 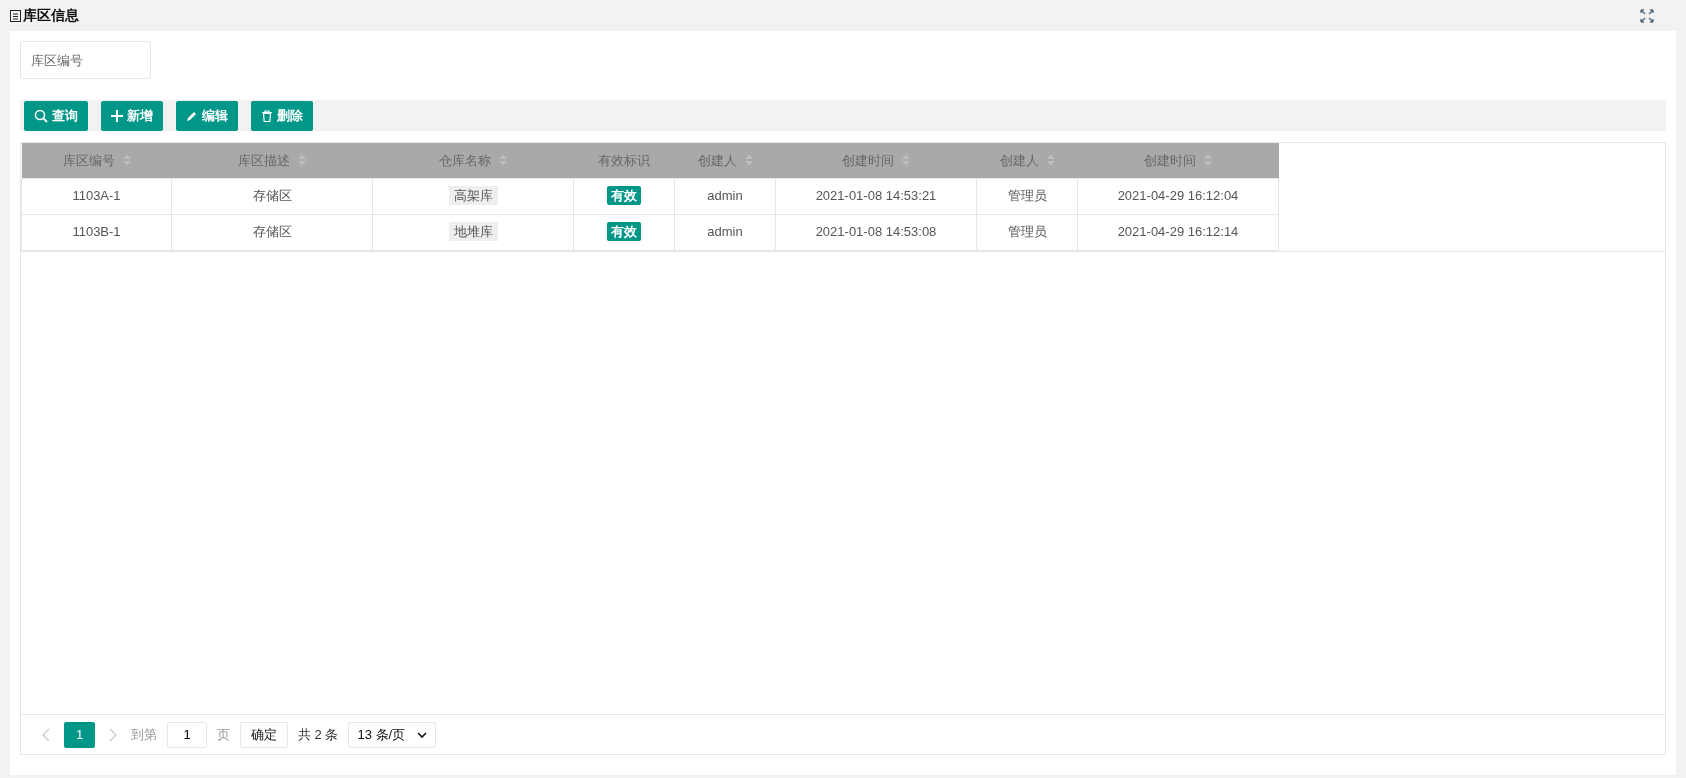 What do you see at coordinates (46, 734) in the screenshot?
I see `previous-page-icon` at bounding box center [46, 734].